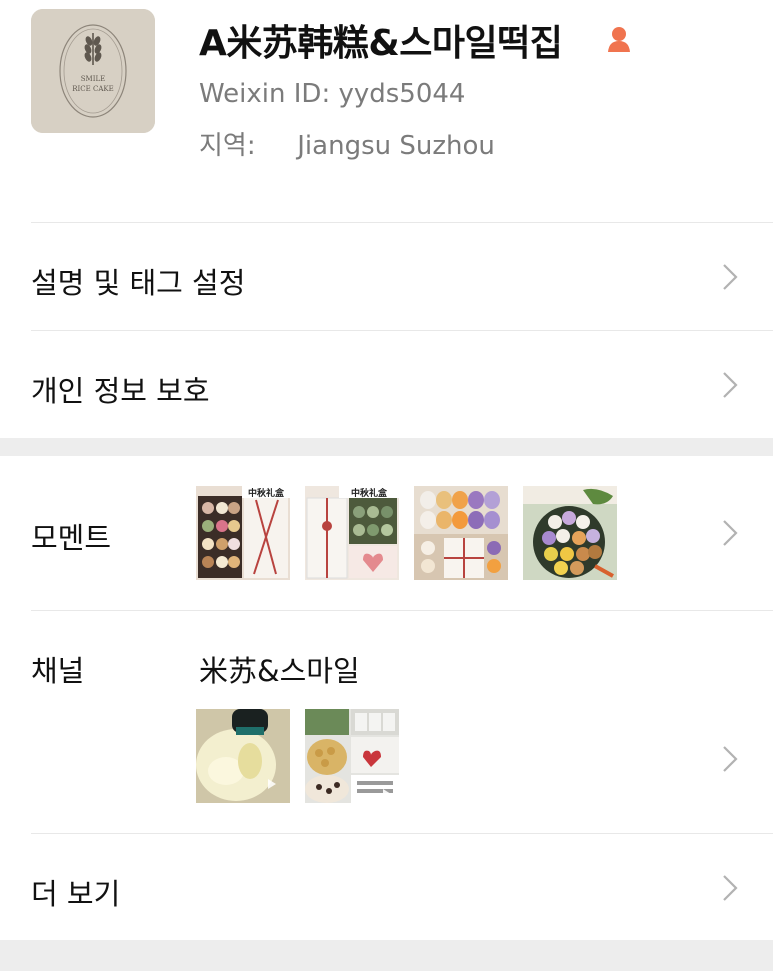 The image size is (773, 971). I want to click on profile-avatar: SMILE RICE CAKE, so click(93, 71).